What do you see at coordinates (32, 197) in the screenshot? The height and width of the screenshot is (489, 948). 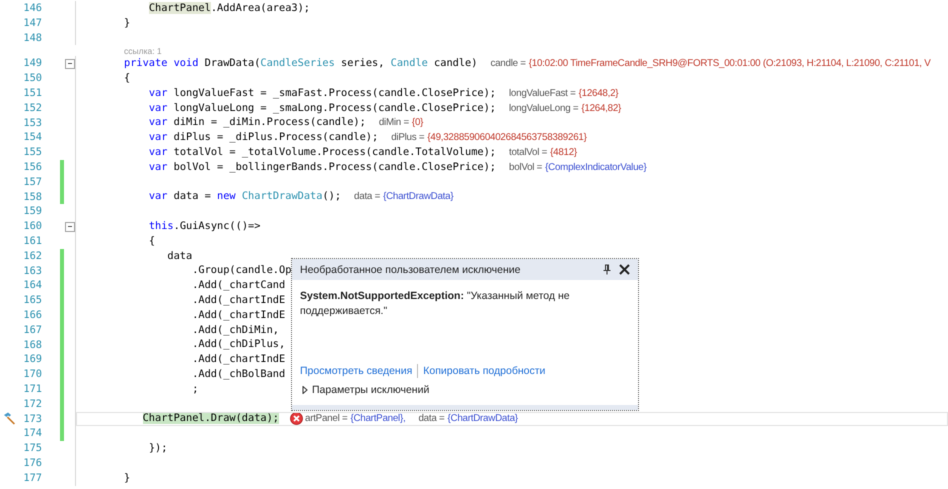 I see `line-number: 158` at bounding box center [32, 197].